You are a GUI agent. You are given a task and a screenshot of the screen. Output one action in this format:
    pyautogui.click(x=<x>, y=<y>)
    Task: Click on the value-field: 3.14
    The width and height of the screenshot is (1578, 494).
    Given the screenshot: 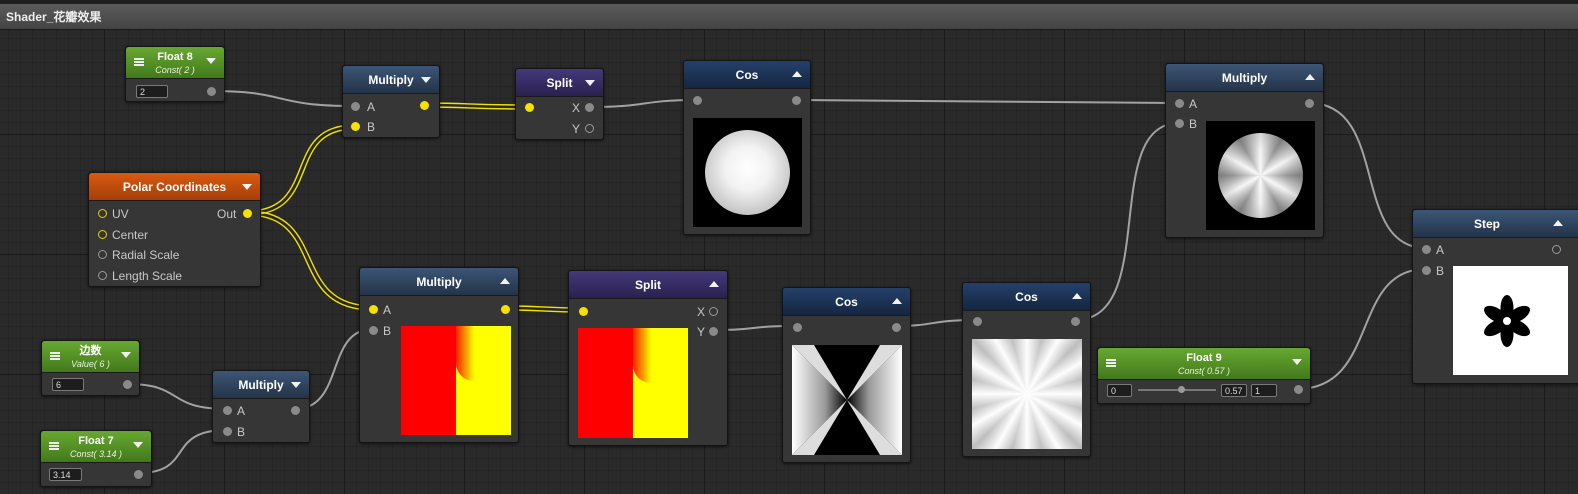 What is the action you would take?
    pyautogui.click(x=65, y=474)
    